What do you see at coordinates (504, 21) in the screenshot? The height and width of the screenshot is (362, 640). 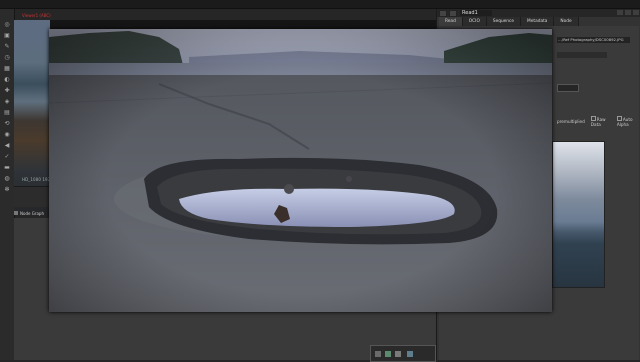 I see `tab-sequence: Sequence` at bounding box center [504, 21].